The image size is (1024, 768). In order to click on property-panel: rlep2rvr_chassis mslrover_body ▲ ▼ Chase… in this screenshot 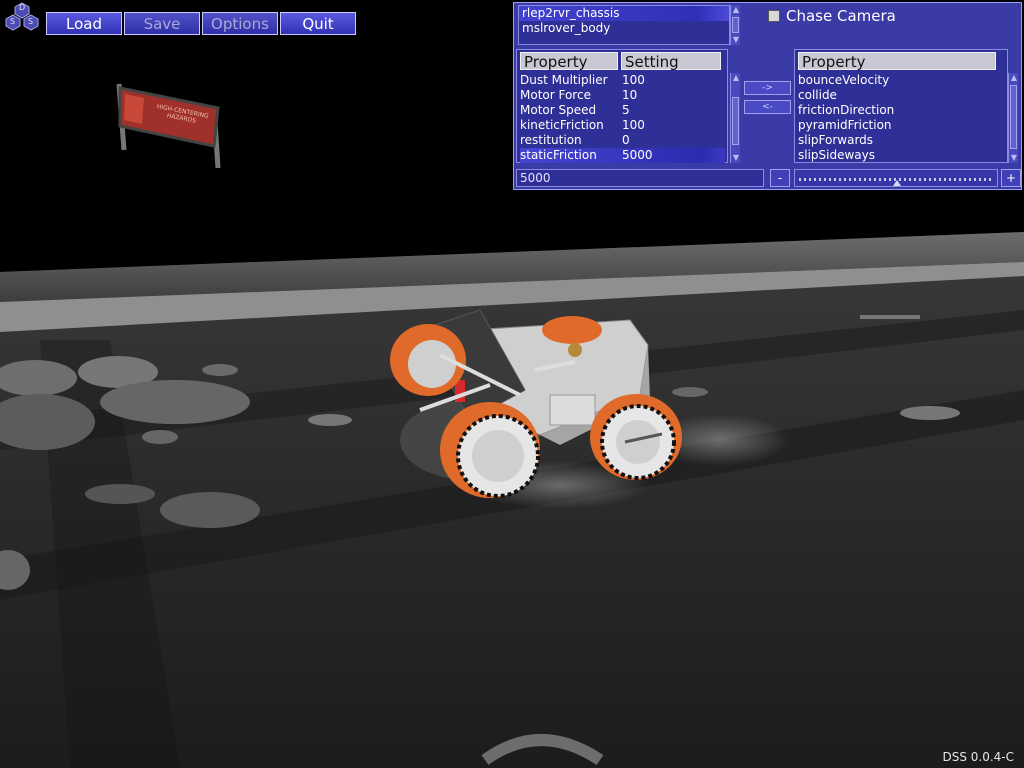, I will do `click(767, 96)`.